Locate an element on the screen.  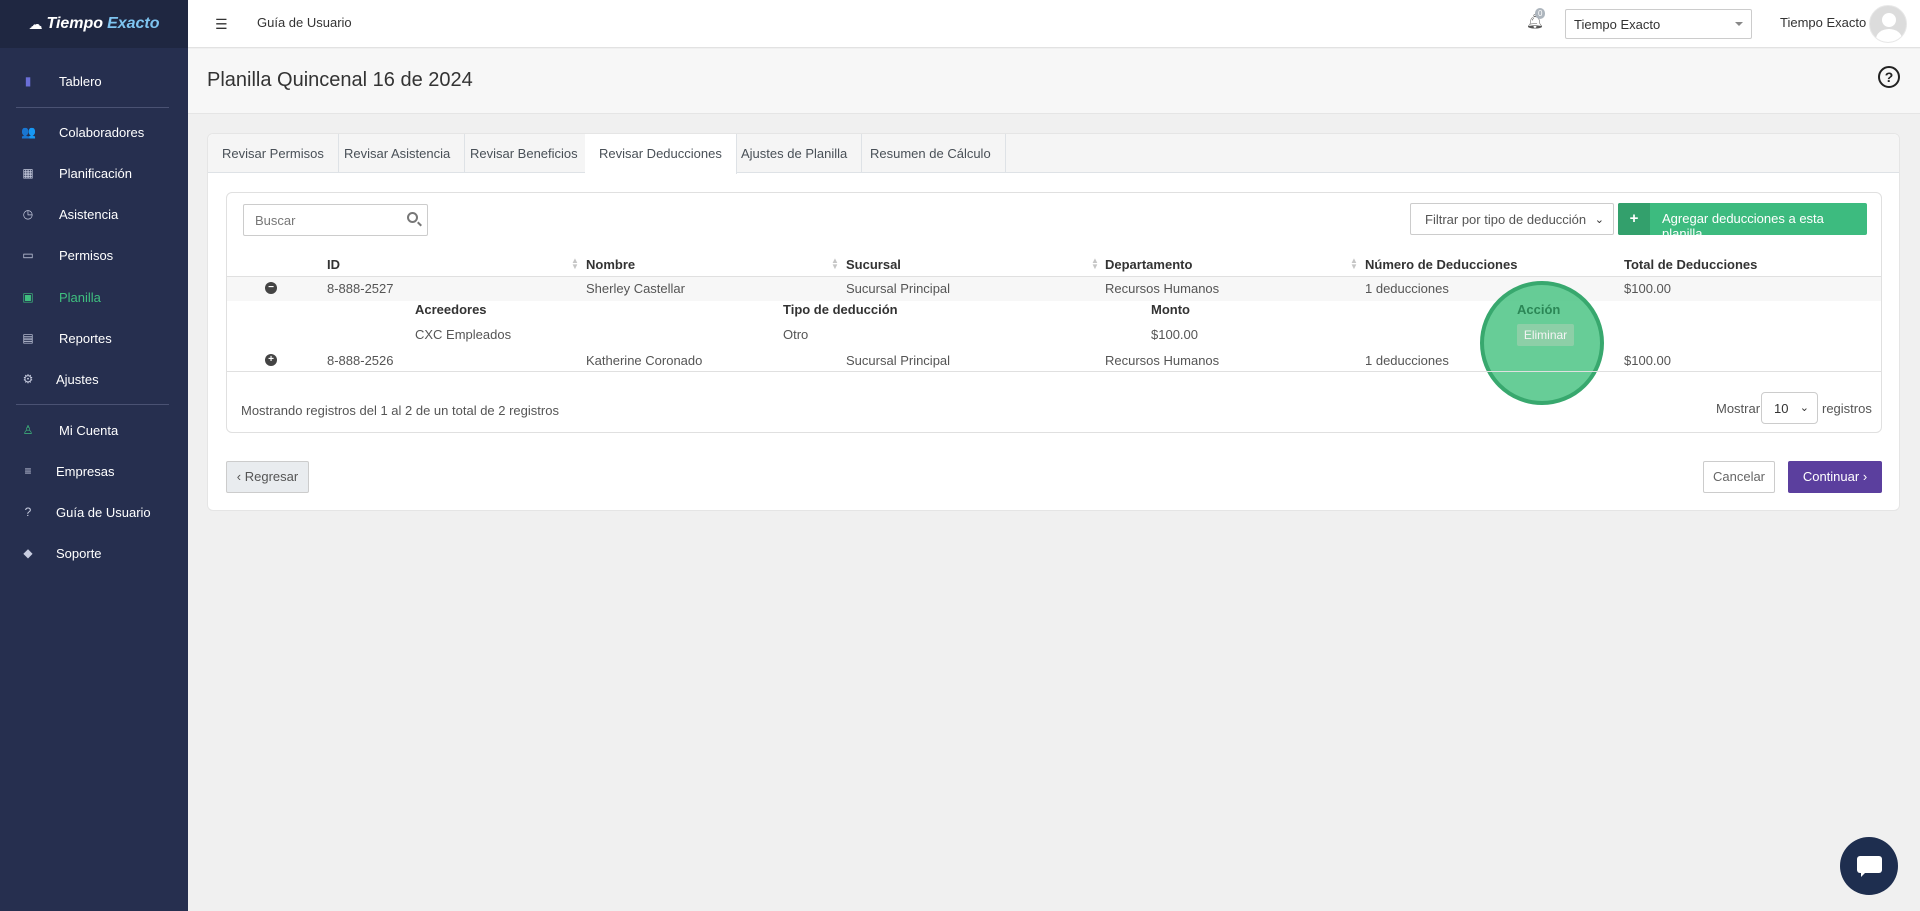
column-header-numero-deducciones: Número de Deducciones is located at coordinates (1441, 264).